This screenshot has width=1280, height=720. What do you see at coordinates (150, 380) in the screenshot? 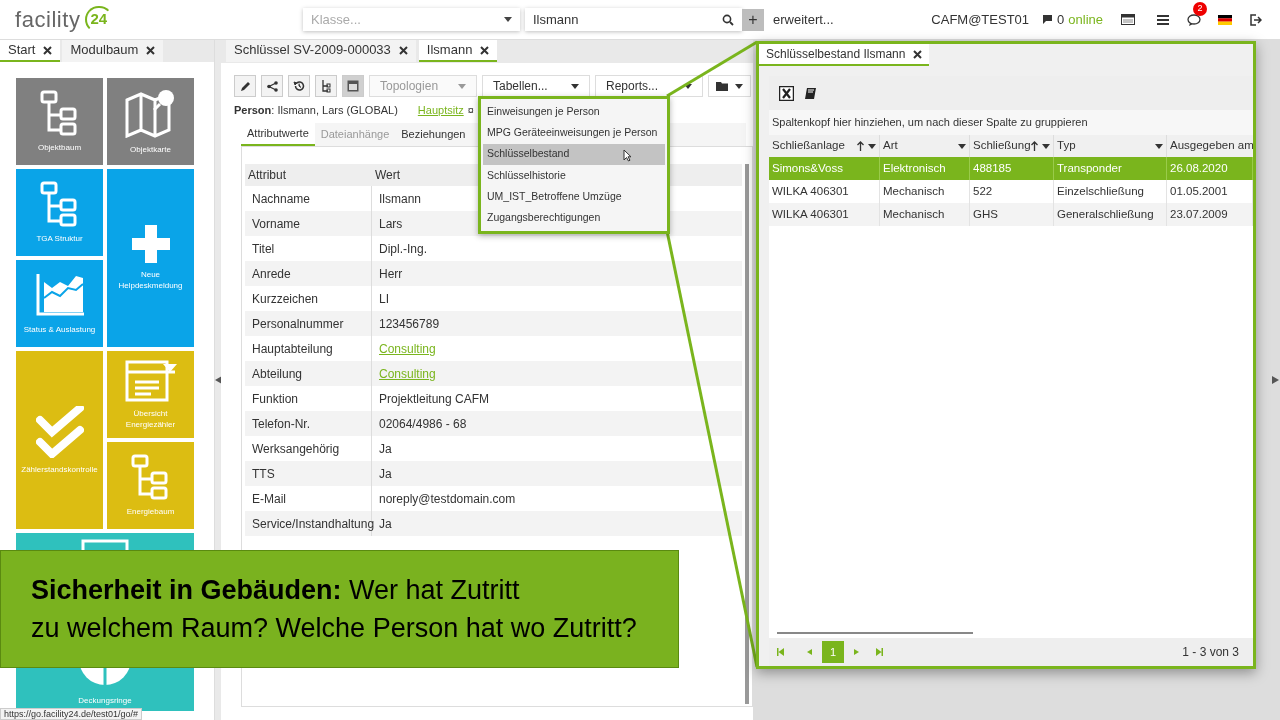
I see `form-icon` at bounding box center [150, 380].